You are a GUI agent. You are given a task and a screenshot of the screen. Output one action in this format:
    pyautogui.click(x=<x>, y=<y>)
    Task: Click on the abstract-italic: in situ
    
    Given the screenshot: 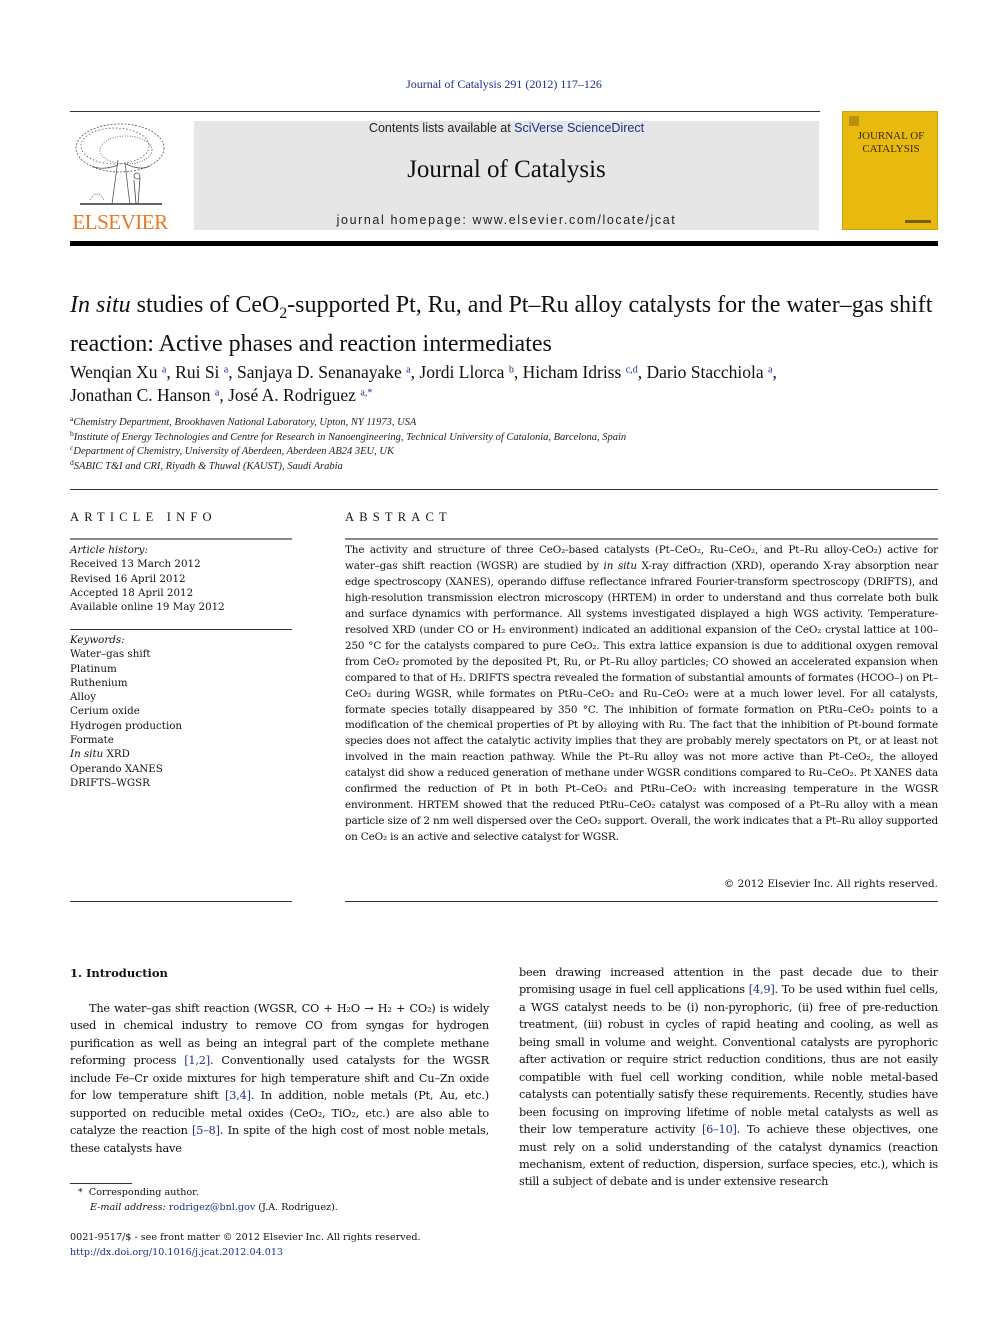 What is the action you would take?
    pyautogui.click(x=620, y=565)
    